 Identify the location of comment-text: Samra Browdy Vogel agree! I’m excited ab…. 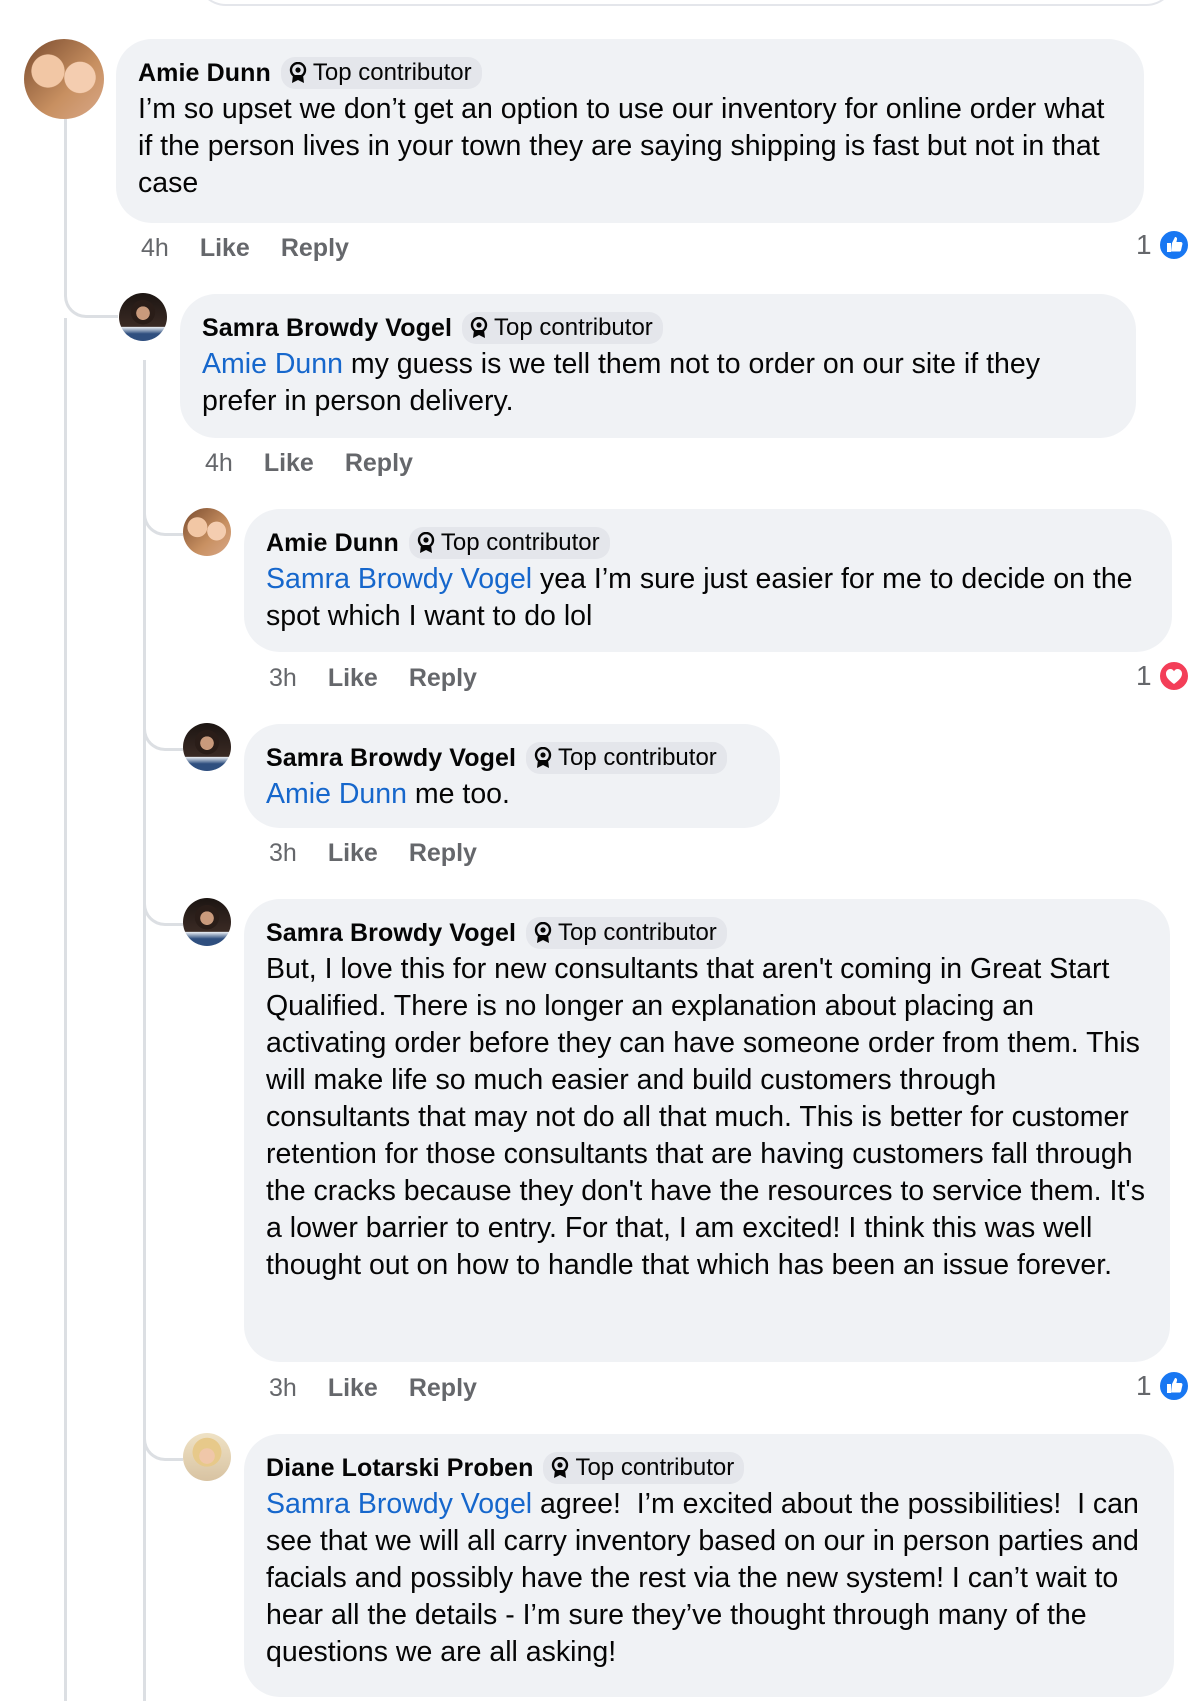
(709, 1578).